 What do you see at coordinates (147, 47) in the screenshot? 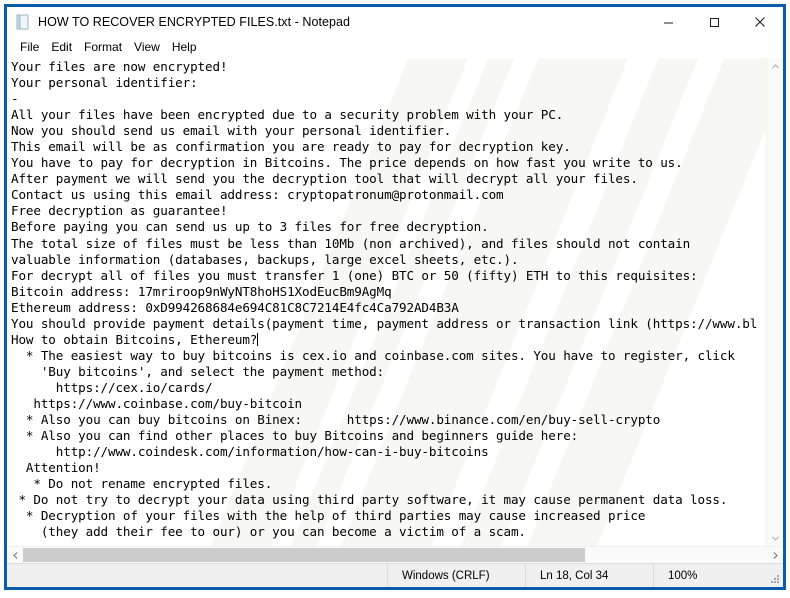
I see `menu-item-view: View` at bounding box center [147, 47].